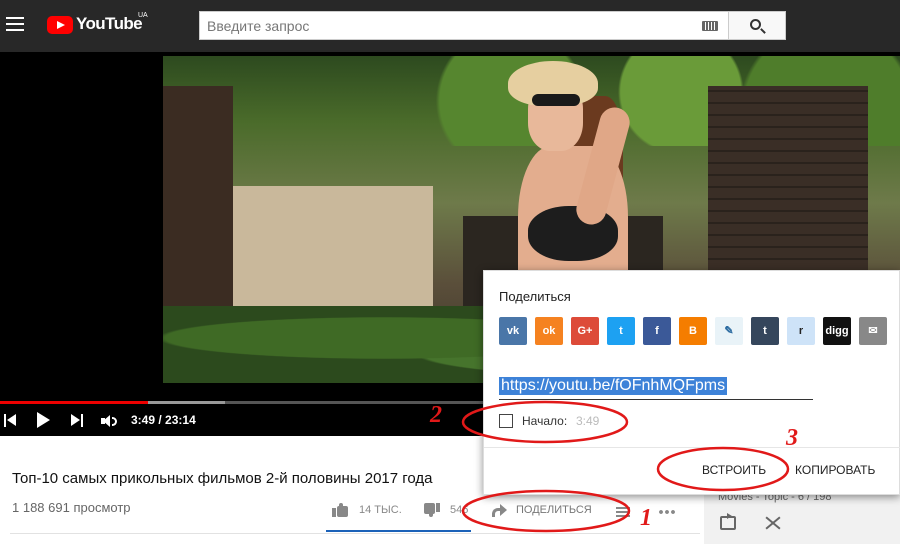  I want to click on share-label: ПОДЕЛИТЬСЯ, so click(554, 510).